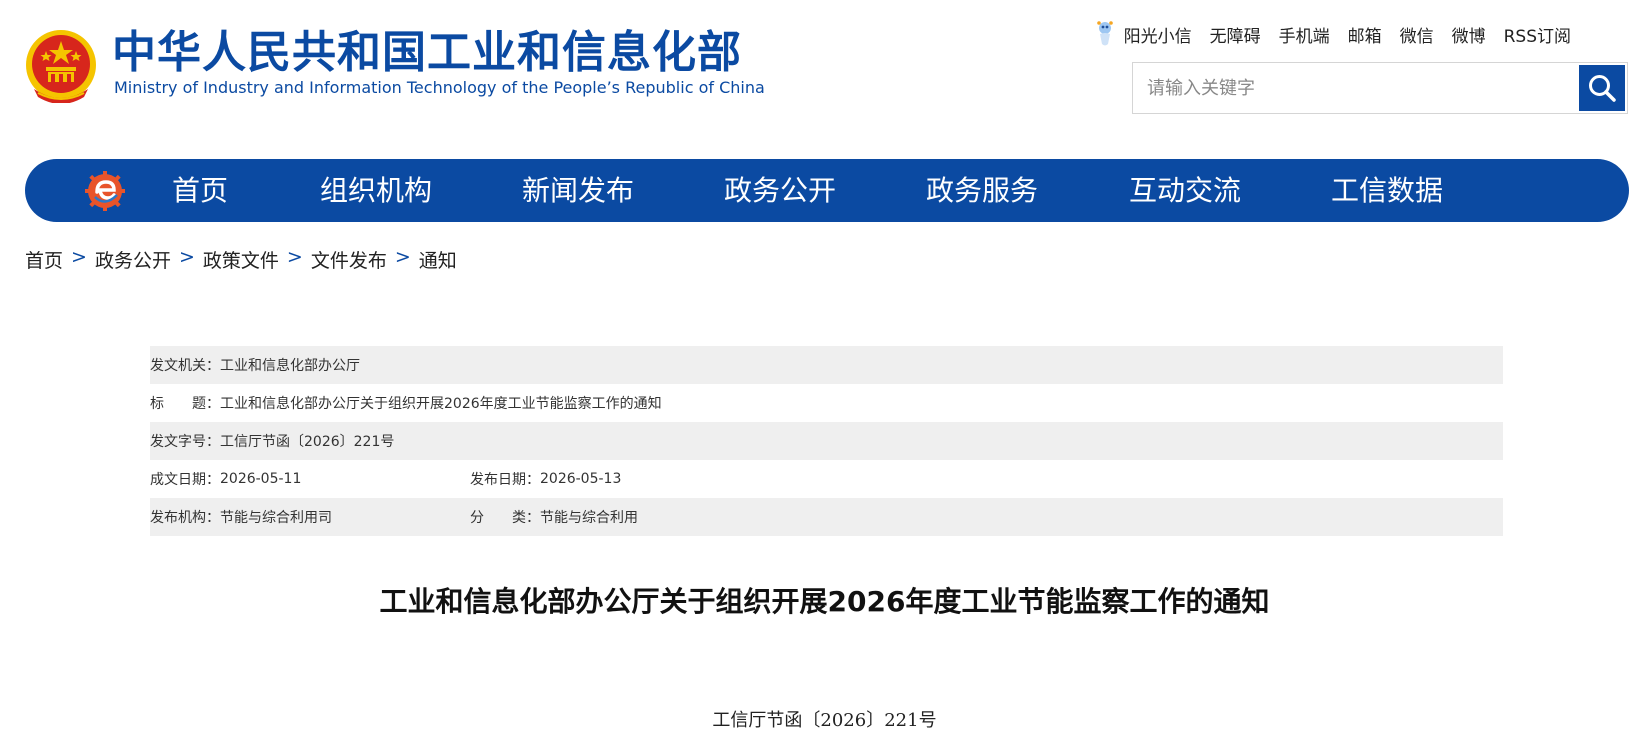  What do you see at coordinates (310, 479) in the screenshot?
I see `written-date-cell: 成文日期： 2026-05-11` at bounding box center [310, 479].